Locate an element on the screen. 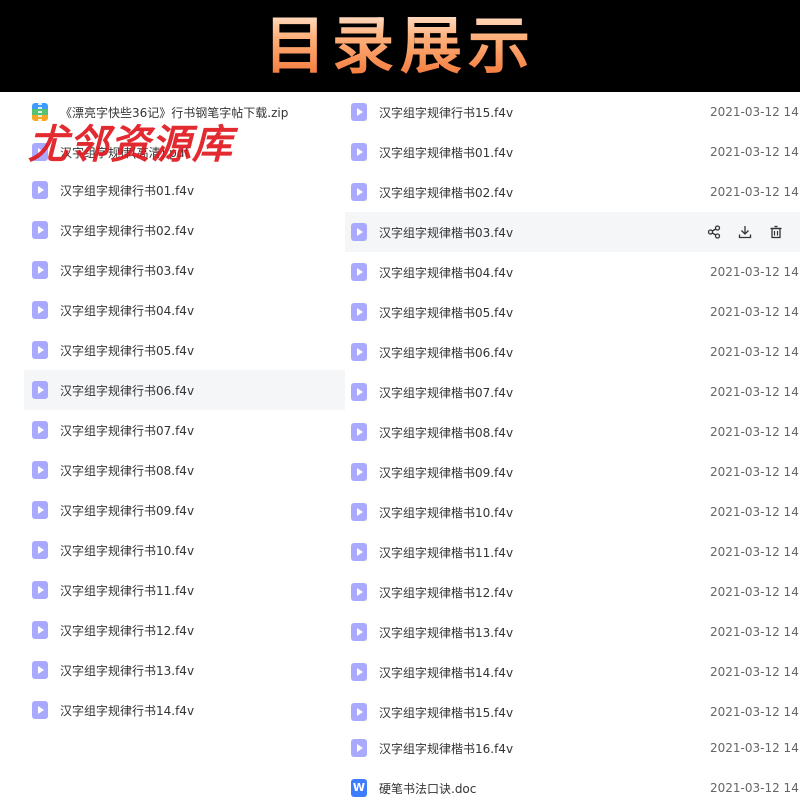  file-name: 汉字组字规律楷书10.f4v is located at coordinates (446, 512).